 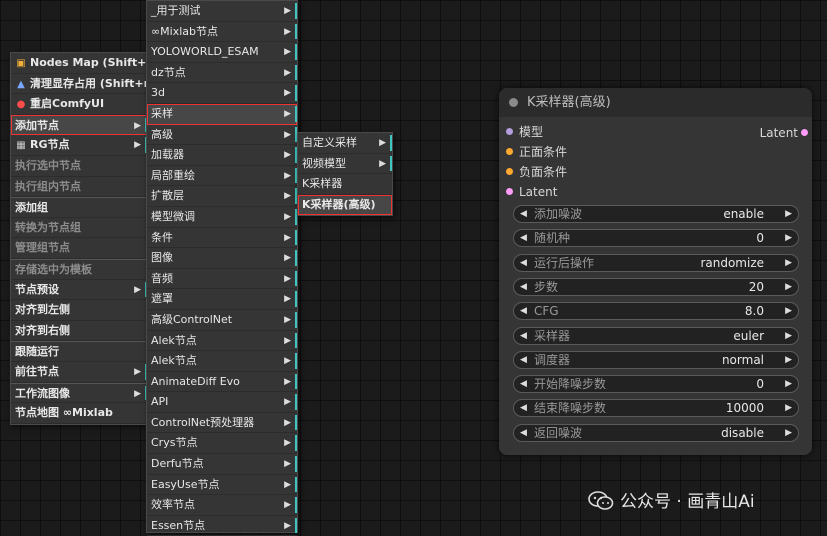 What do you see at coordinates (222, 155) in the screenshot?
I see `category-menu-item: 加载器 ▶` at bounding box center [222, 155].